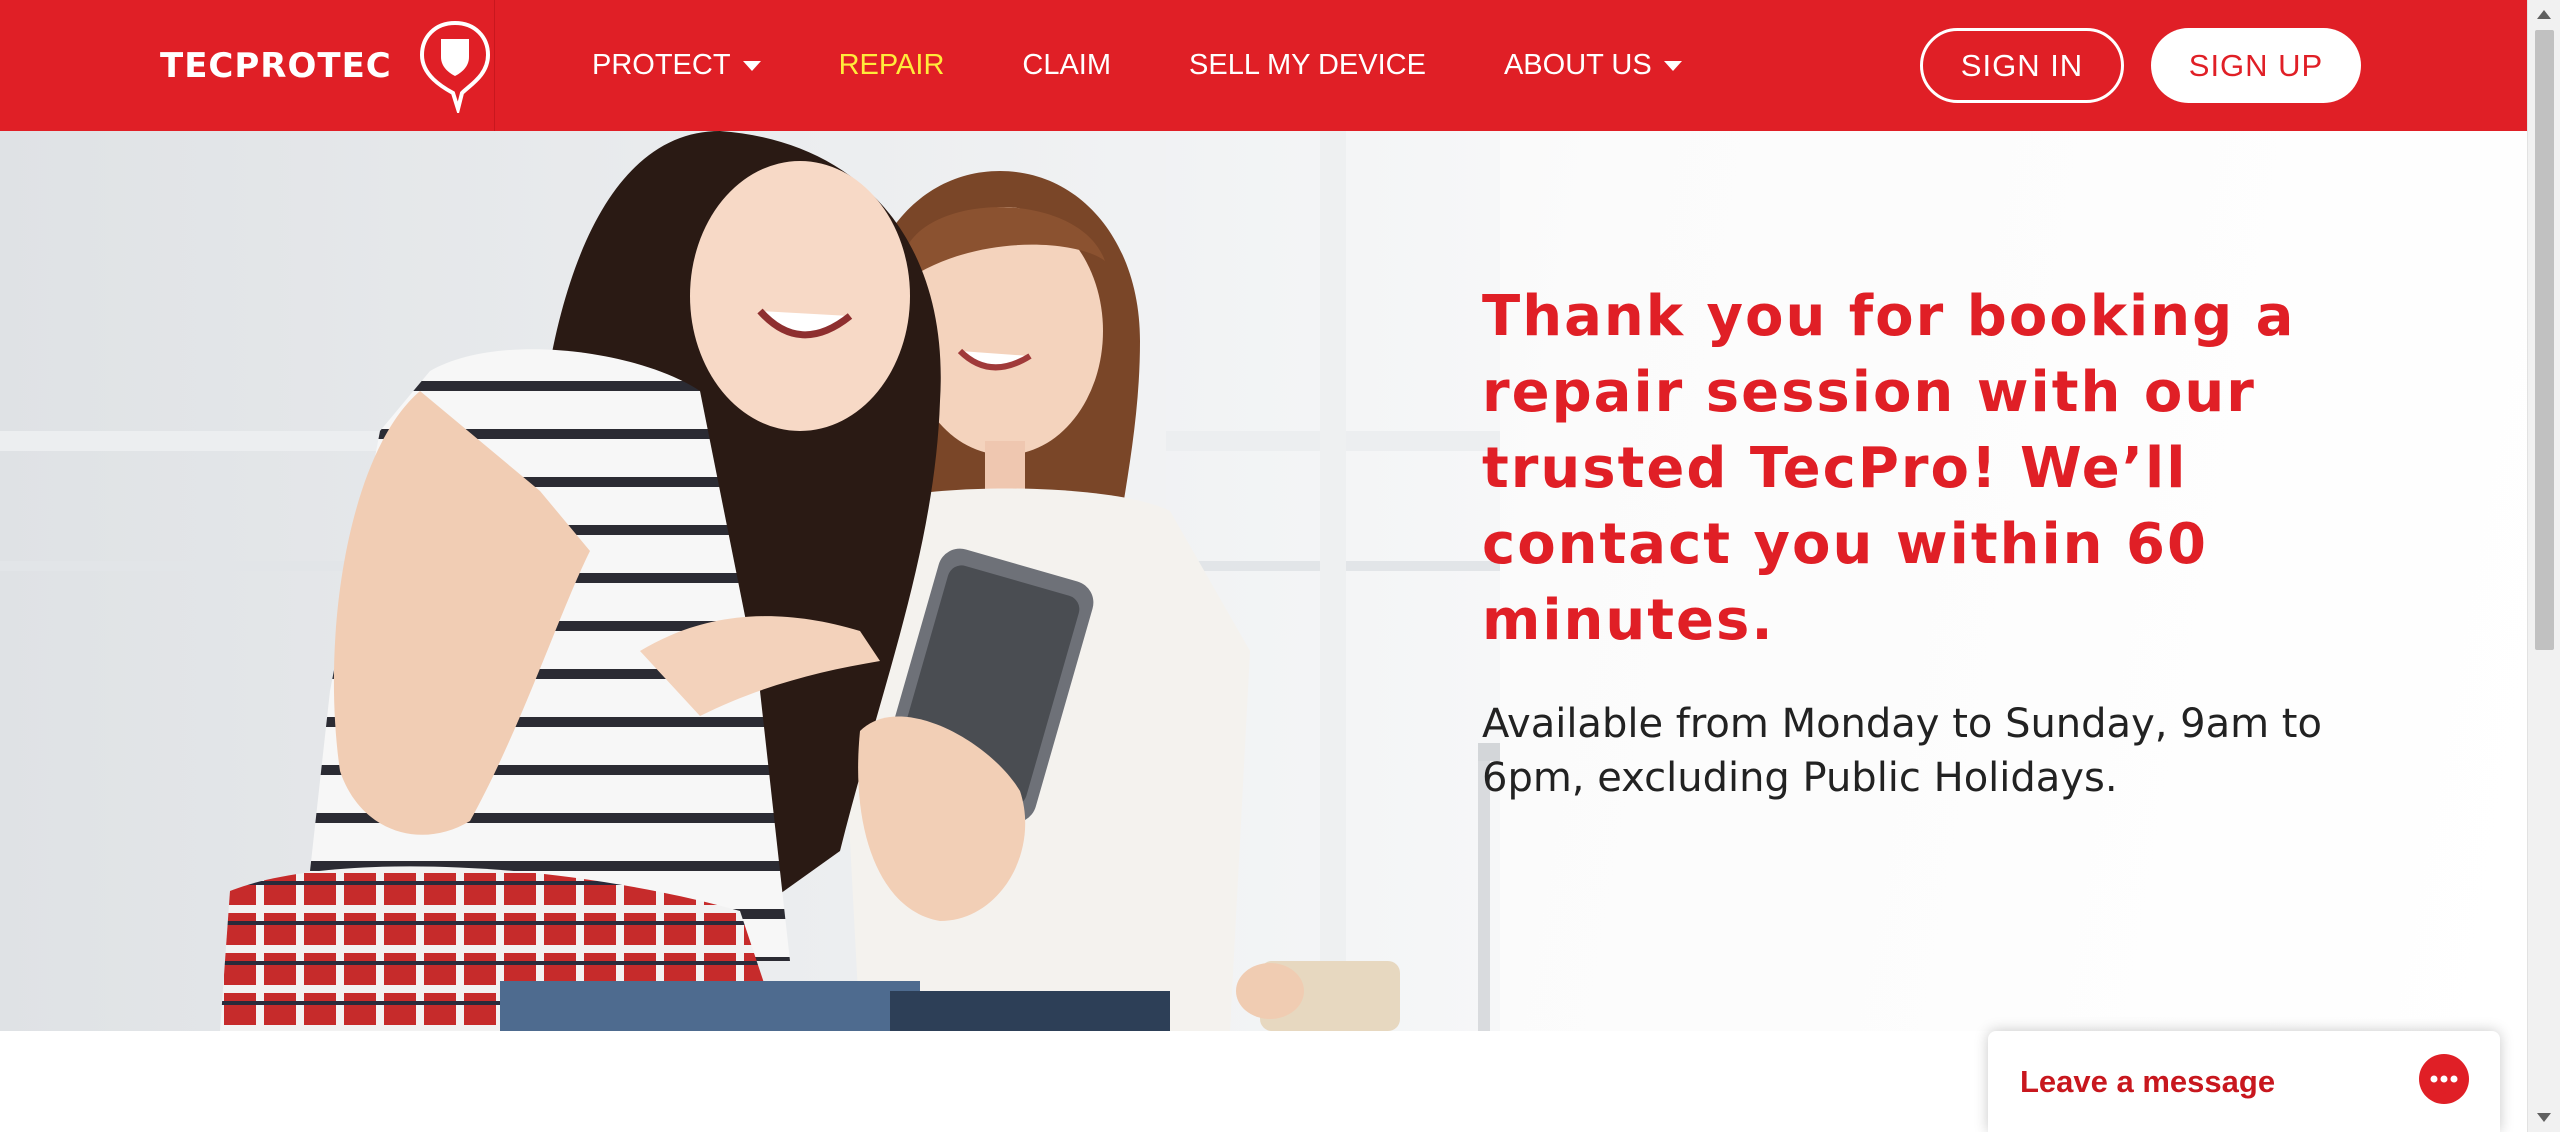 Image resolution: width=2560 pixels, height=1132 pixels. I want to click on leave-message-label: Leave a message, so click(2148, 1081).